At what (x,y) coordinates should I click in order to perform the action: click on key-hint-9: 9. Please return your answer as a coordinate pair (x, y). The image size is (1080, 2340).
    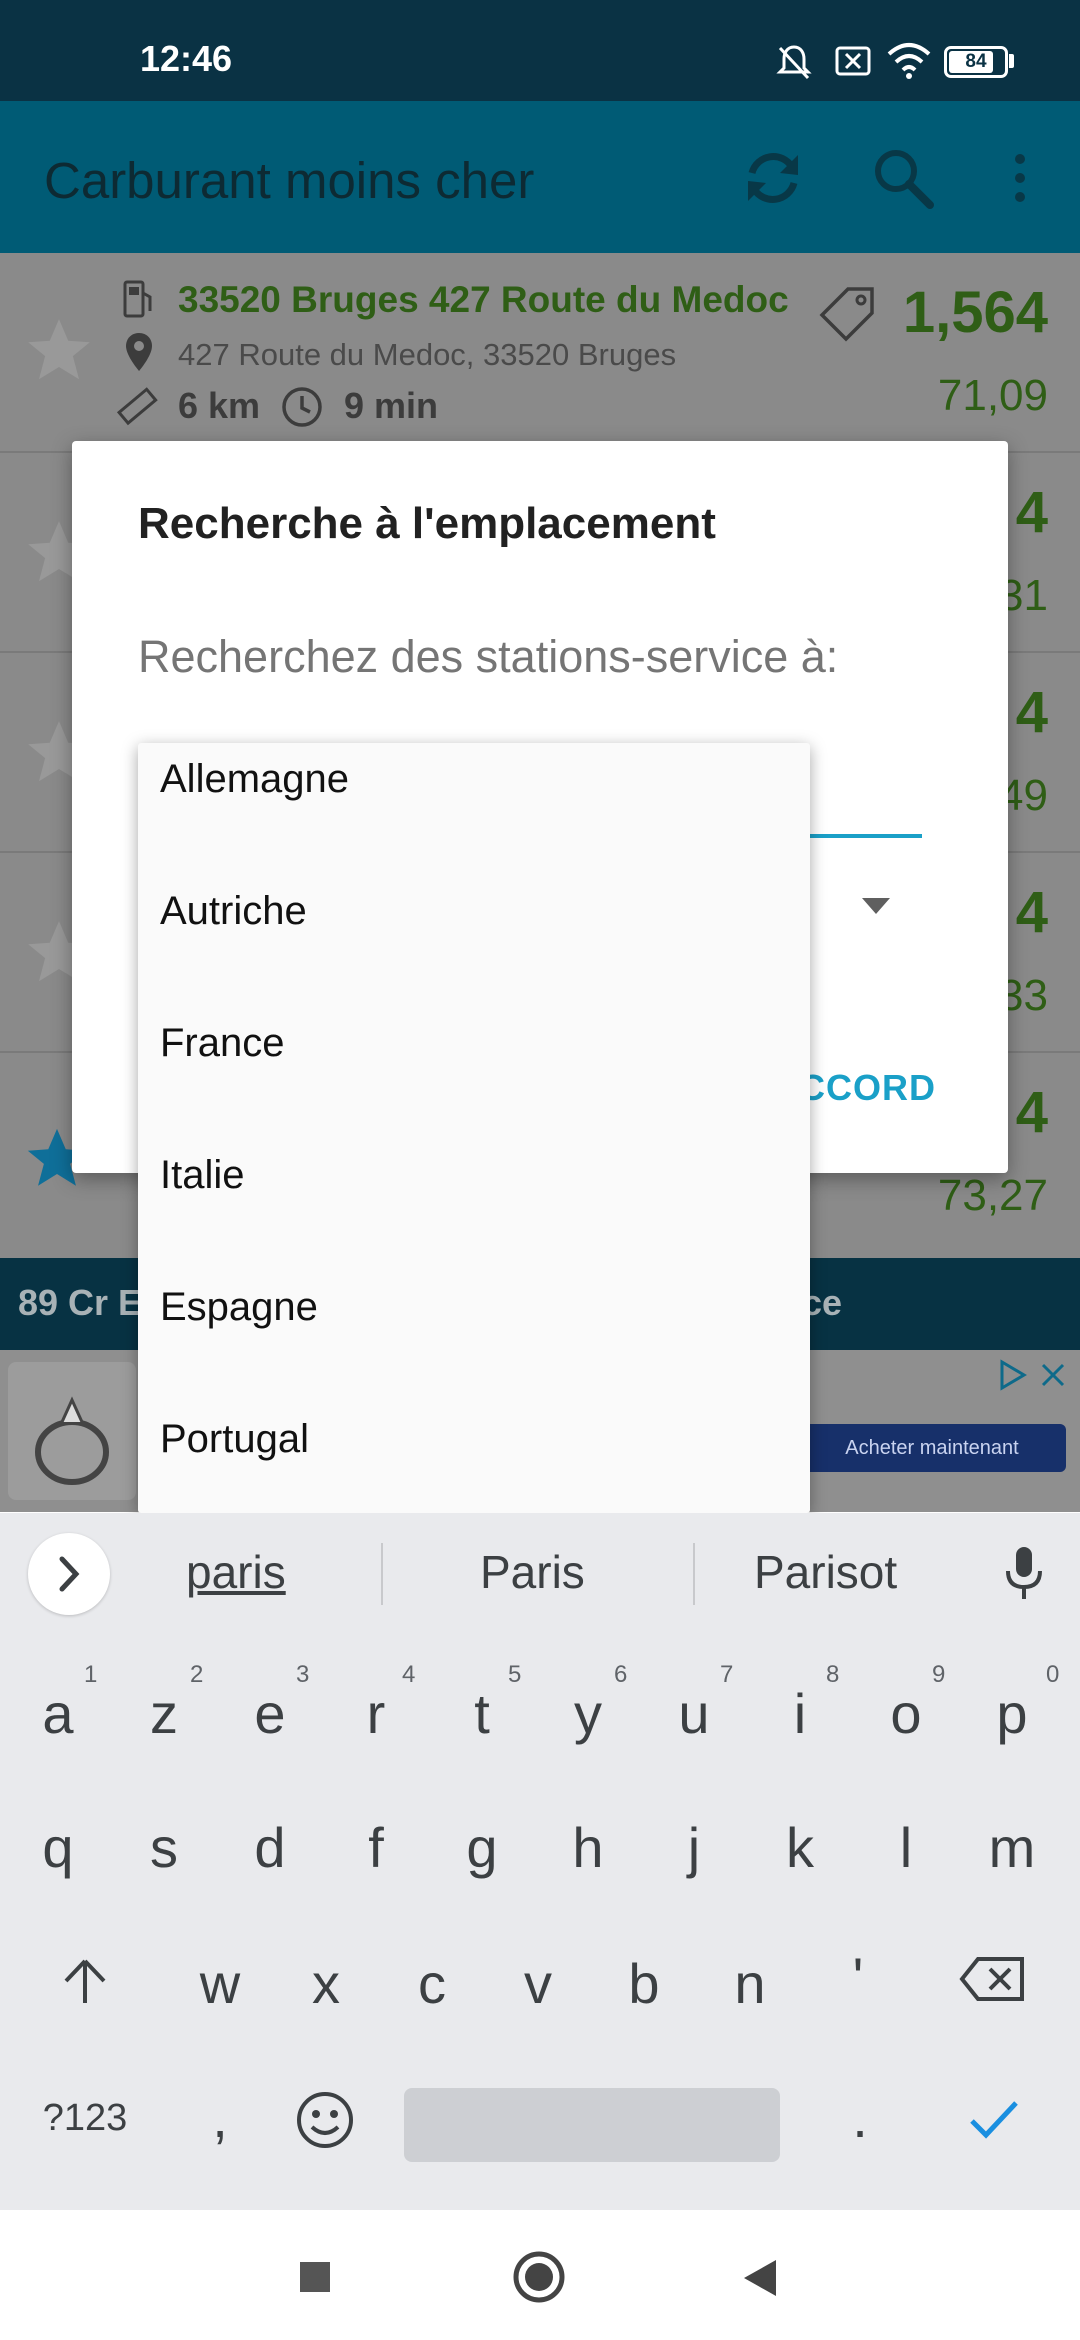
    Looking at the image, I should click on (939, 1674).